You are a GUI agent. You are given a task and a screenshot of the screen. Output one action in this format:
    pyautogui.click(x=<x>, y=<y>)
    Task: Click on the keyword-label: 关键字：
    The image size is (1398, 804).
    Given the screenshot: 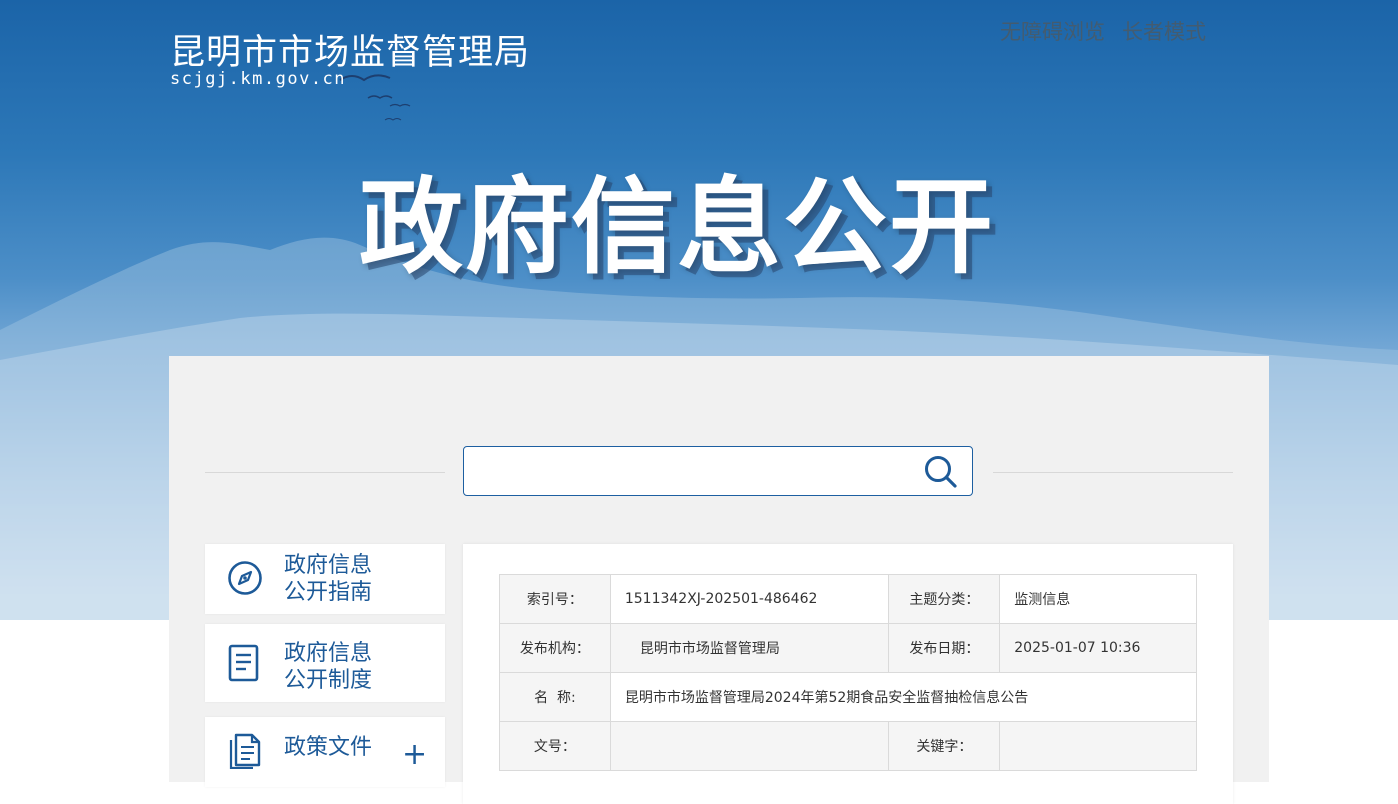 What is the action you would take?
    pyautogui.click(x=944, y=746)
    